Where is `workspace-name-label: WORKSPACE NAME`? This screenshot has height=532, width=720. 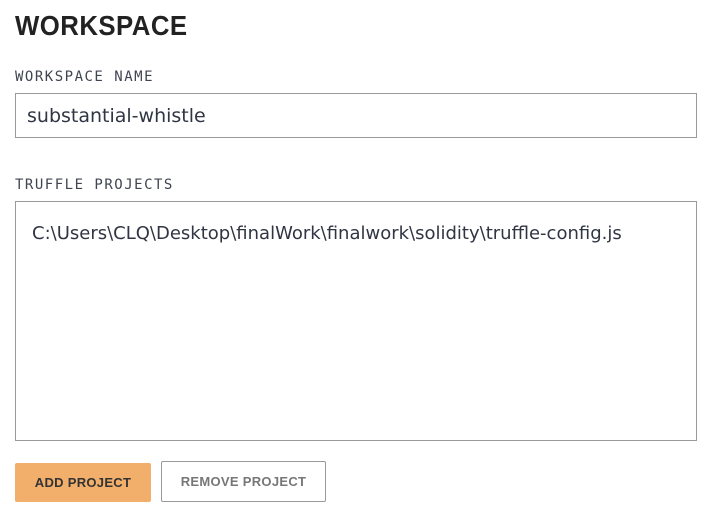
workspace-name-label: WORKSPACE NAME is located at coordinates (85, 77).